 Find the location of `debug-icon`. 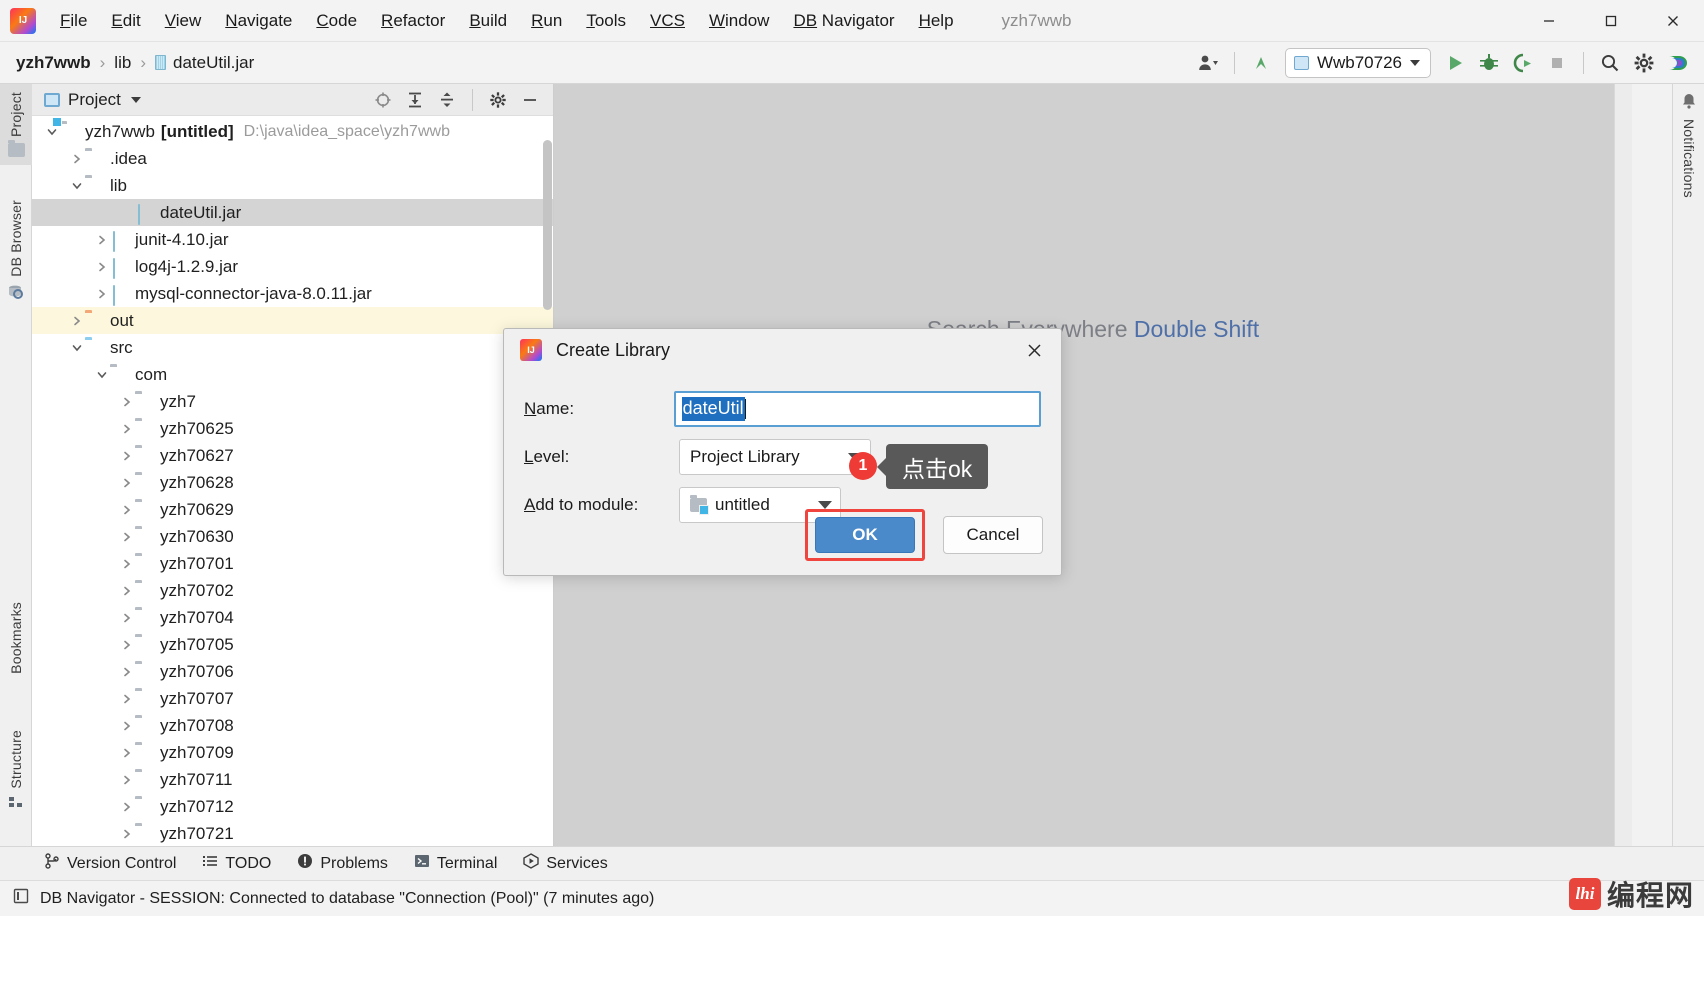

debug-icon is located at coordinates (1489, 63).